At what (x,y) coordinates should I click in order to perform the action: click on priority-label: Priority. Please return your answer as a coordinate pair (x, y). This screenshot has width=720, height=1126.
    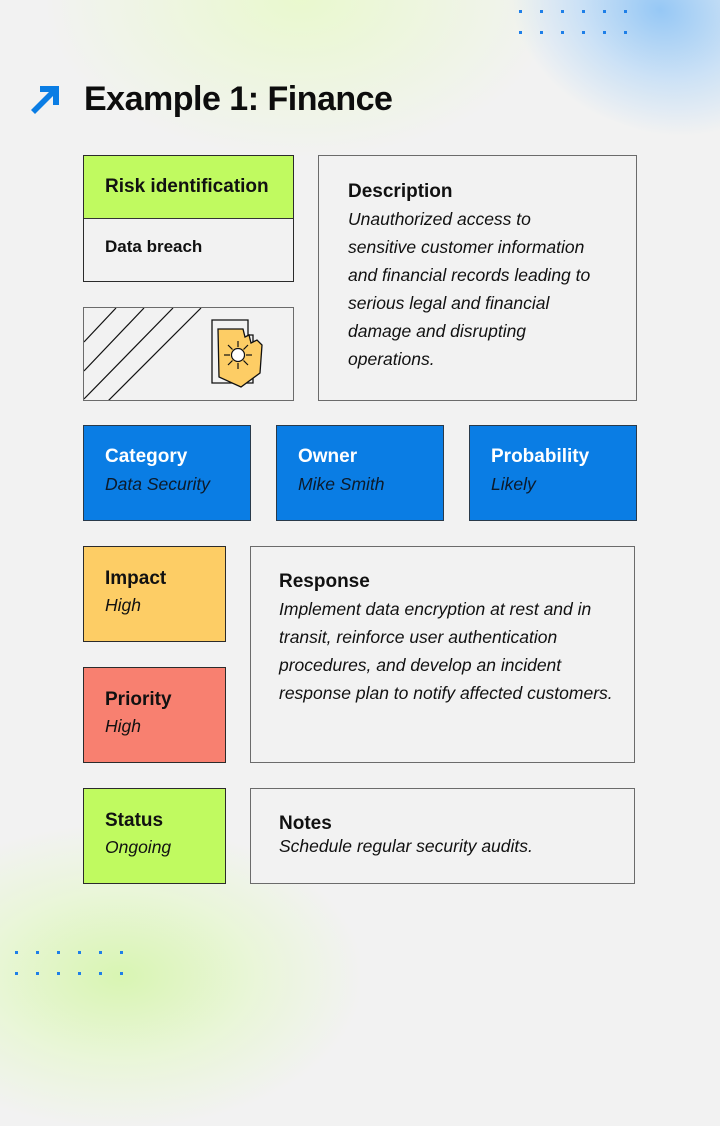
    Looking at the image, I should click on (138, 699).